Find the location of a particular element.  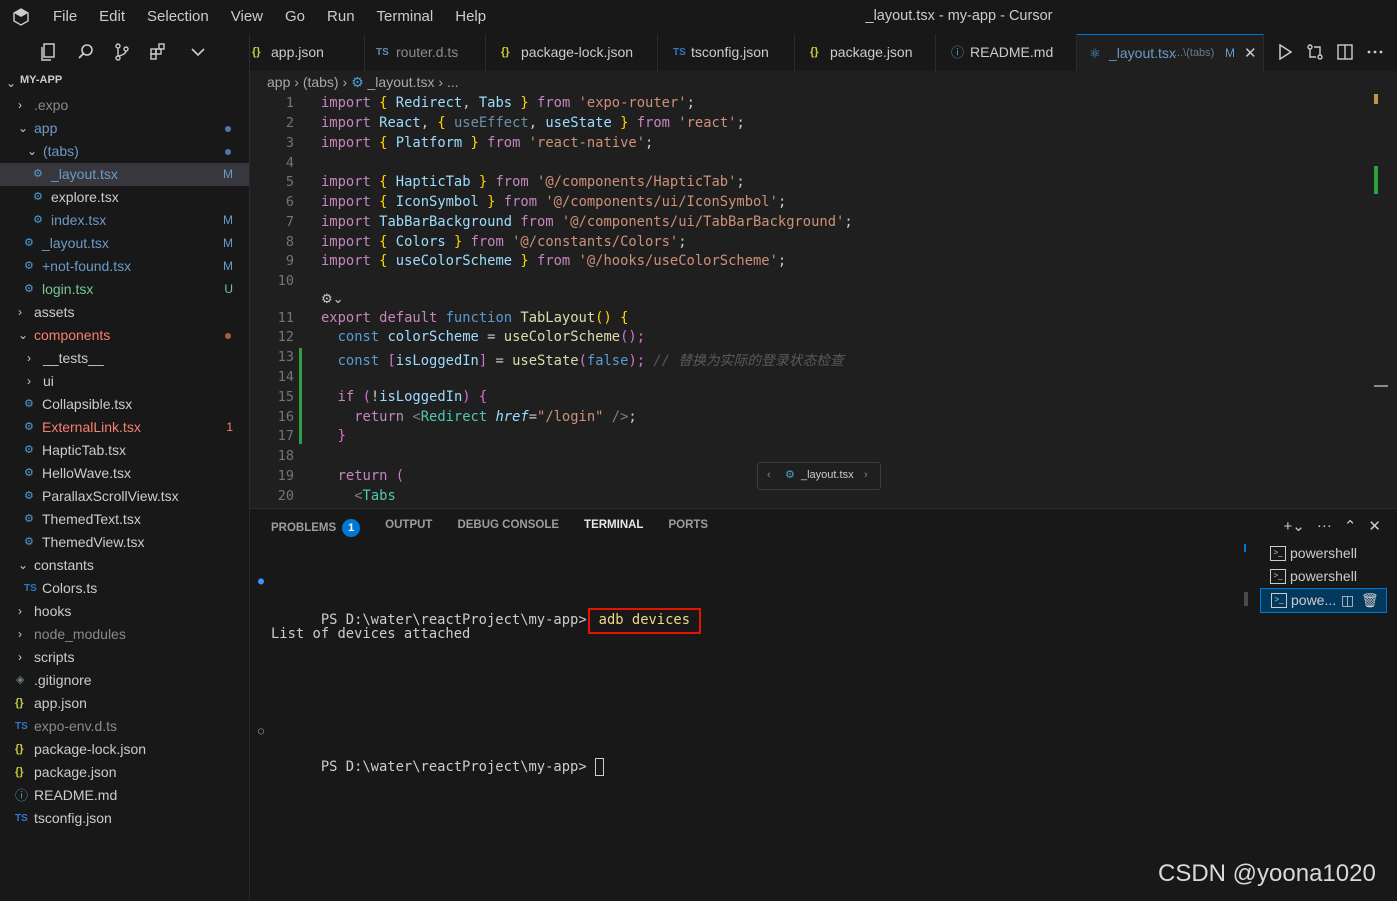

tab-output: OUTPUT is located at coordinates (408, 528).